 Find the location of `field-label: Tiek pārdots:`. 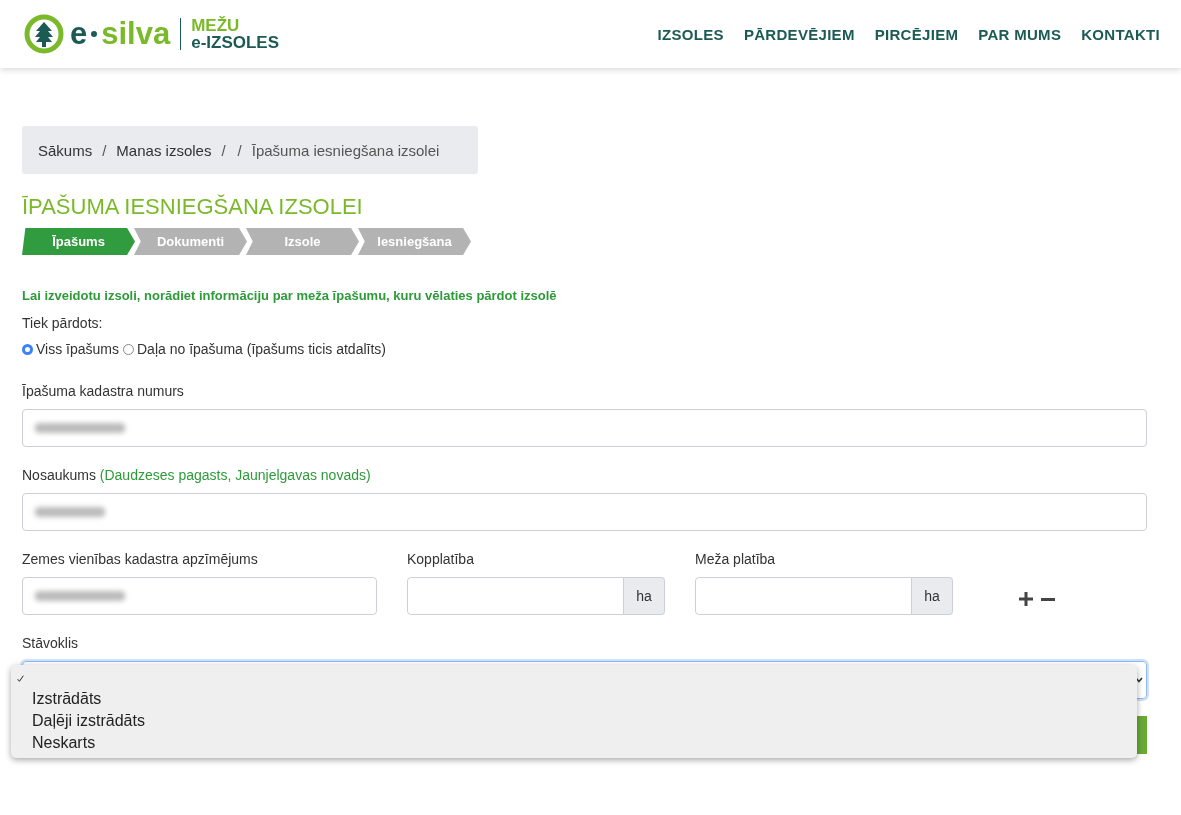

field-label: Tiek pārdots: is located at coordinates (63, 323).